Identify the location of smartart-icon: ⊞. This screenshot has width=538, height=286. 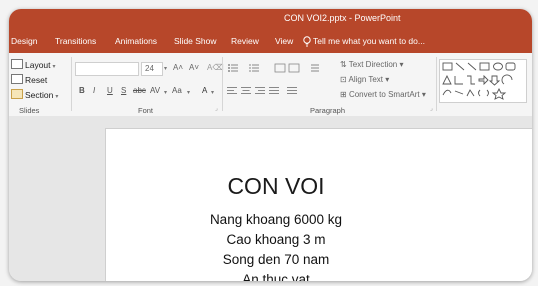
(344, 94).